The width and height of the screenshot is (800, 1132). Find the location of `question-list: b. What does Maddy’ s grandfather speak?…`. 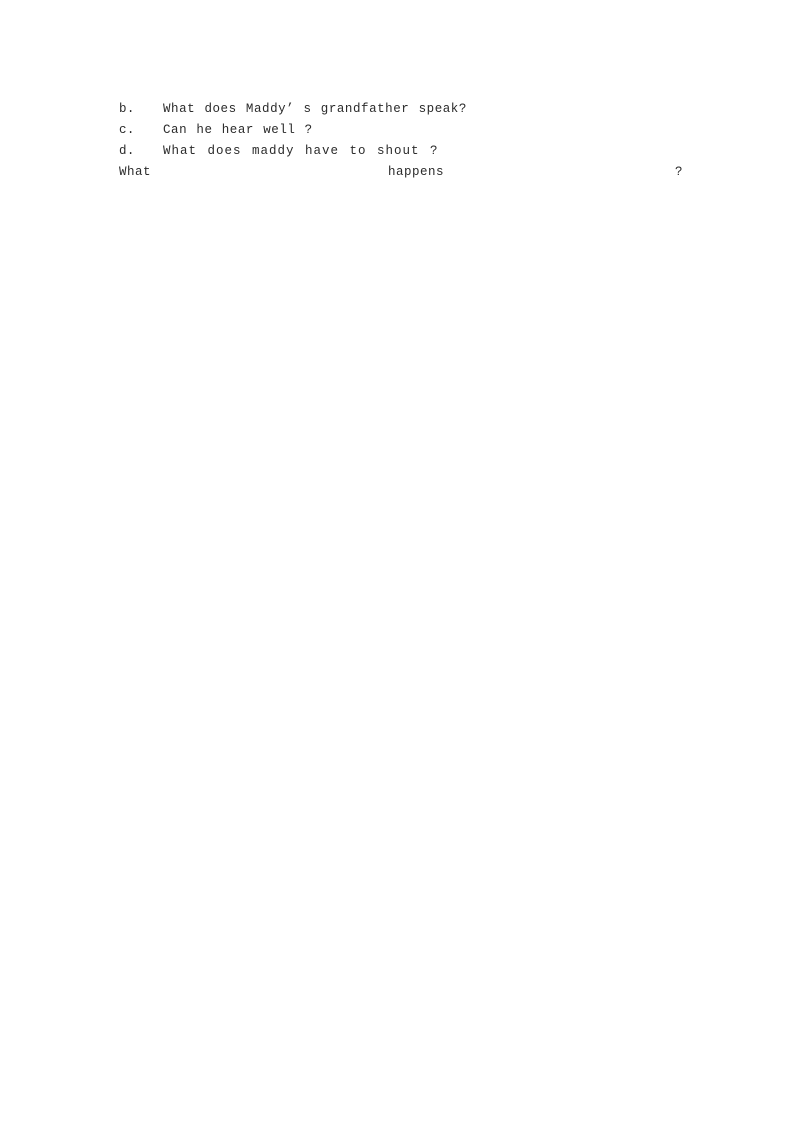

question-list: b. What does Maddy’ s grandfather speak?… is located at coordinates (401, 141).